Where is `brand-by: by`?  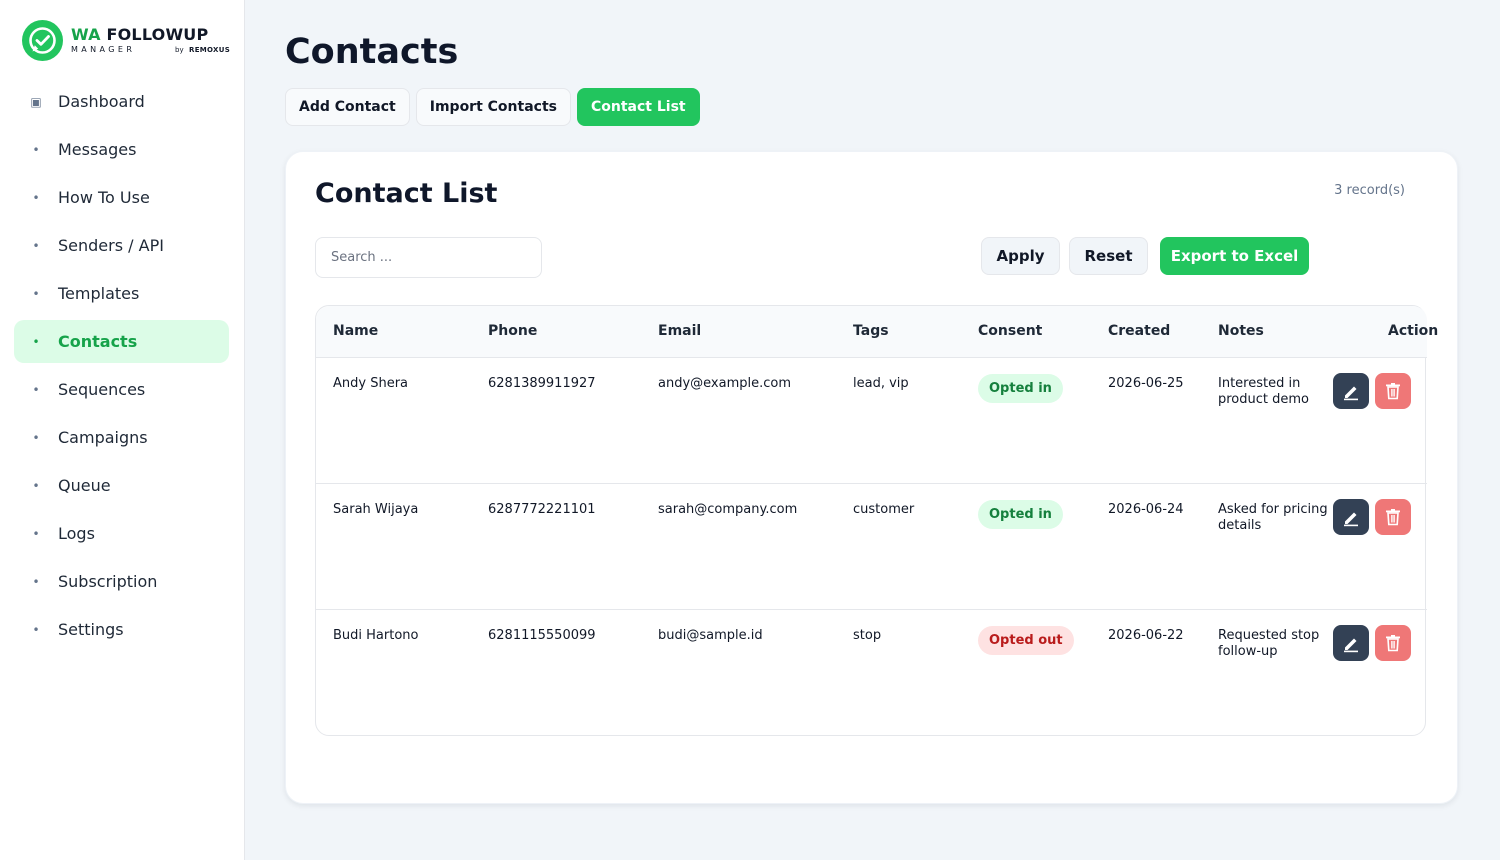
brand-by: by is located at coordinates (179, 50).